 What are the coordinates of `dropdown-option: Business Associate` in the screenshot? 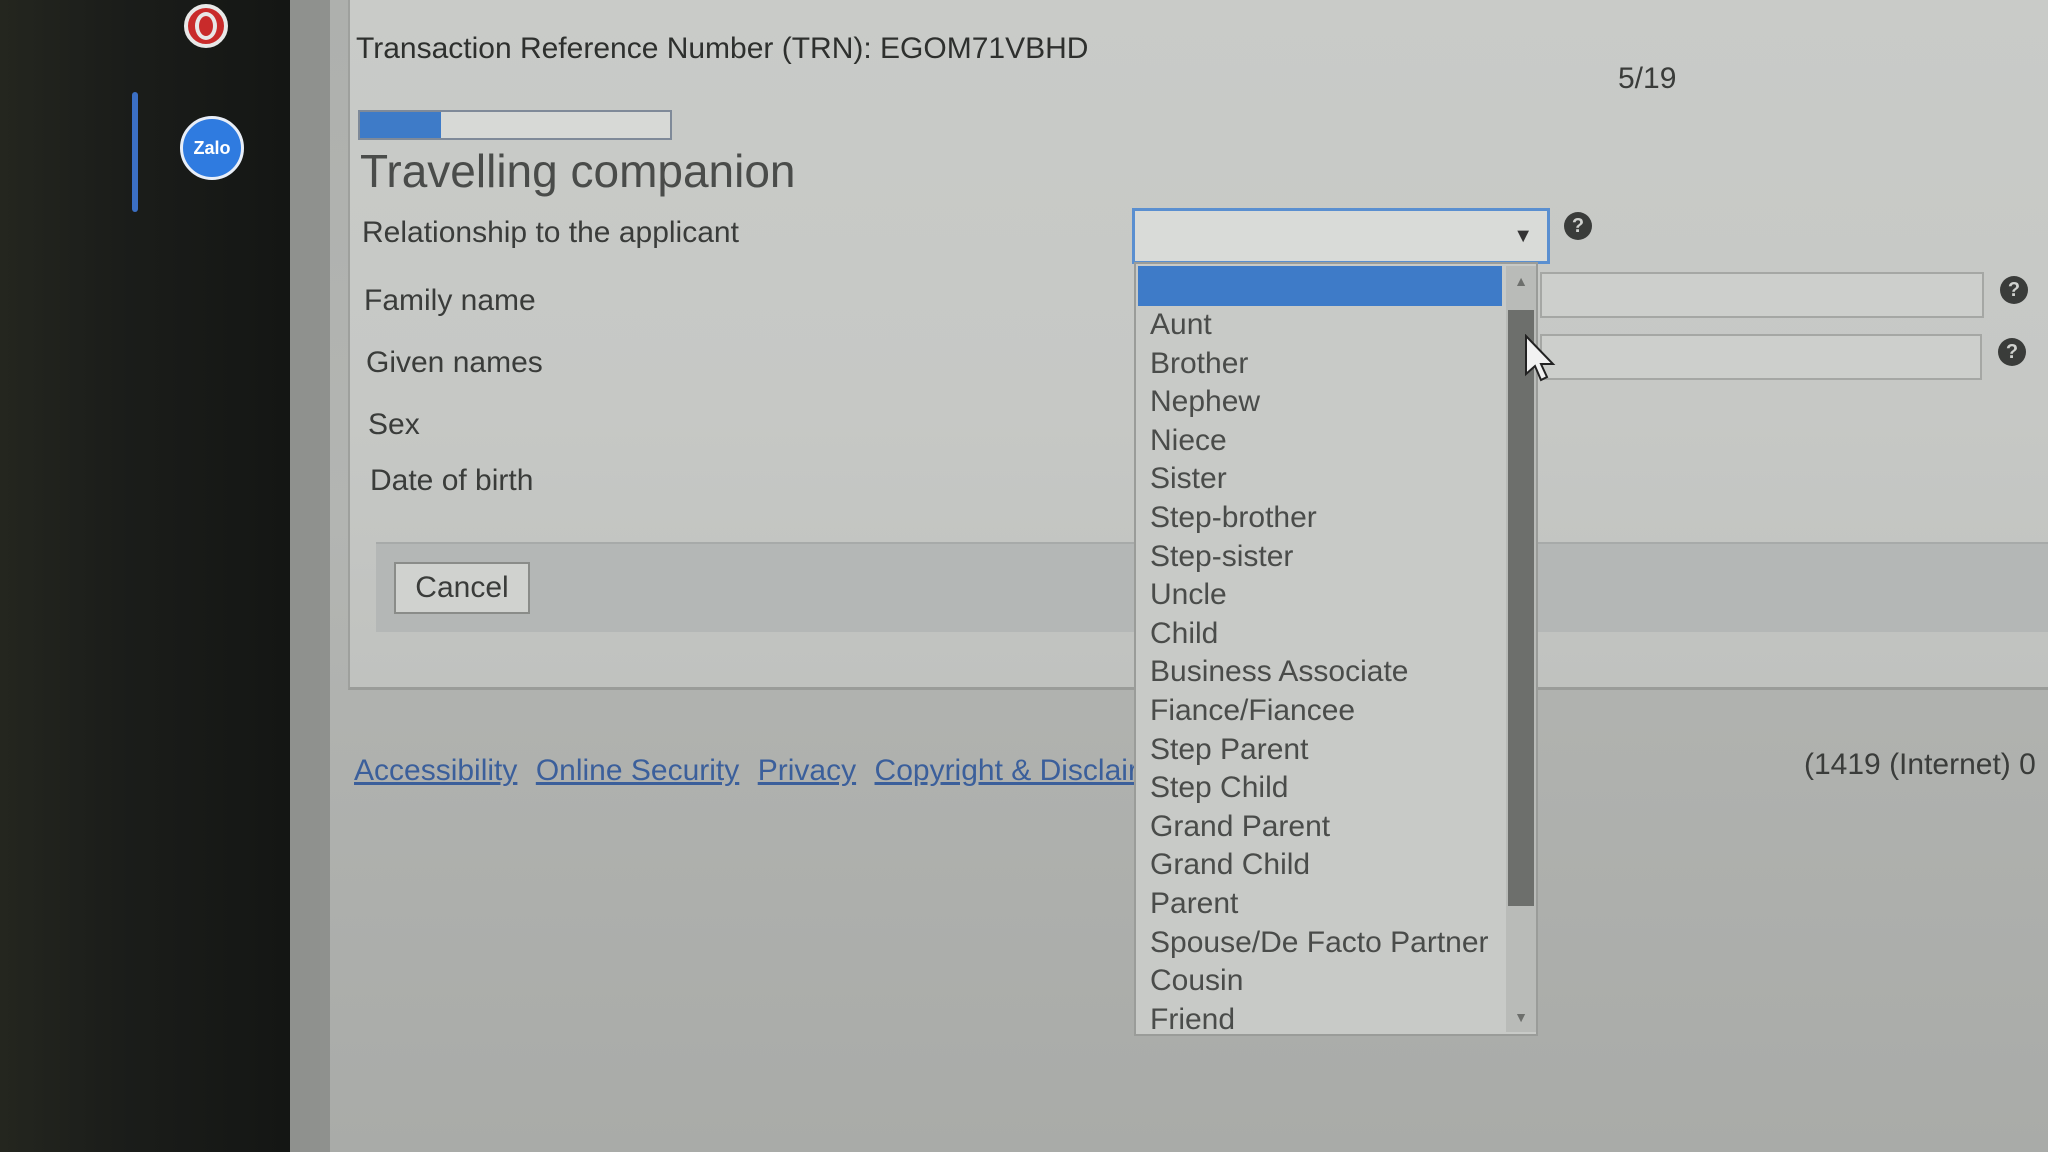 It's located at (1319, 672).